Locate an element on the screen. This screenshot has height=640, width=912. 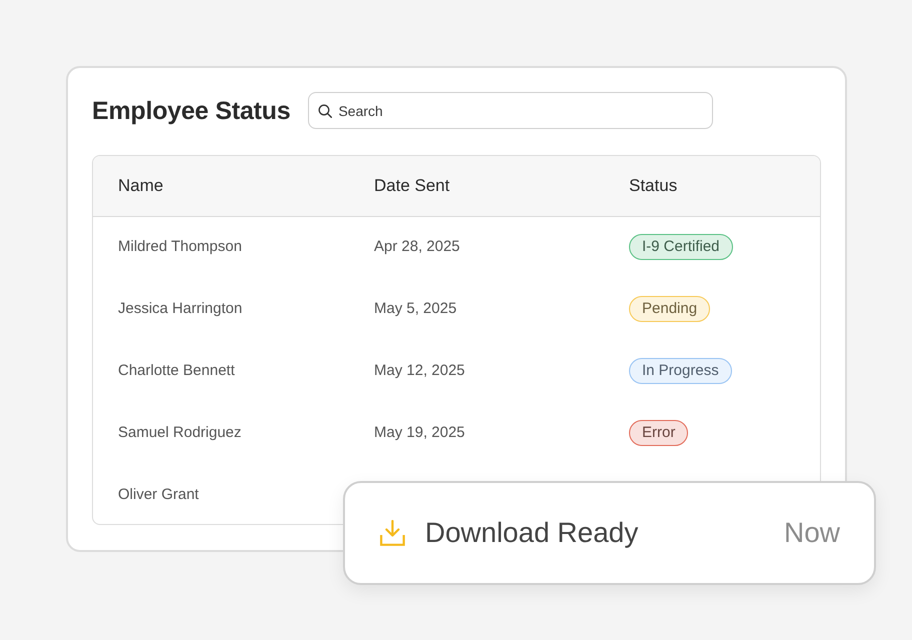
status-tag: Pending is located at coordinates (669, 309).